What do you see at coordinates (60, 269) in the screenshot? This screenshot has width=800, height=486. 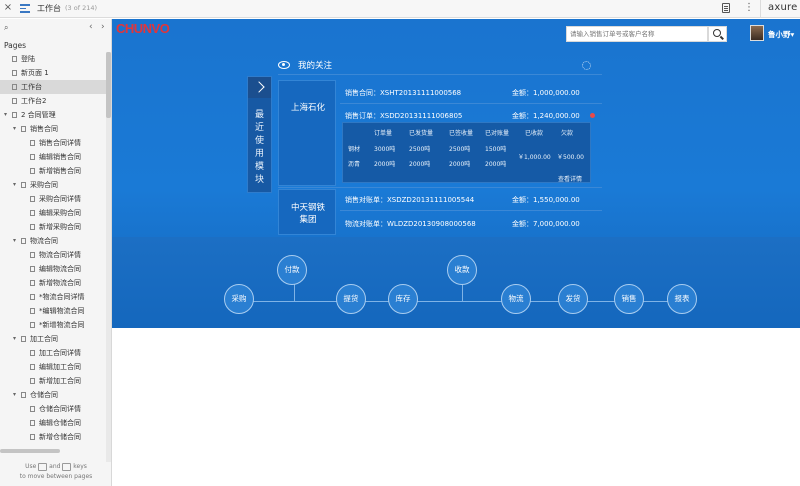 I see `tree-item-label: 编辑物流合同` at bounding box center [60, 269].